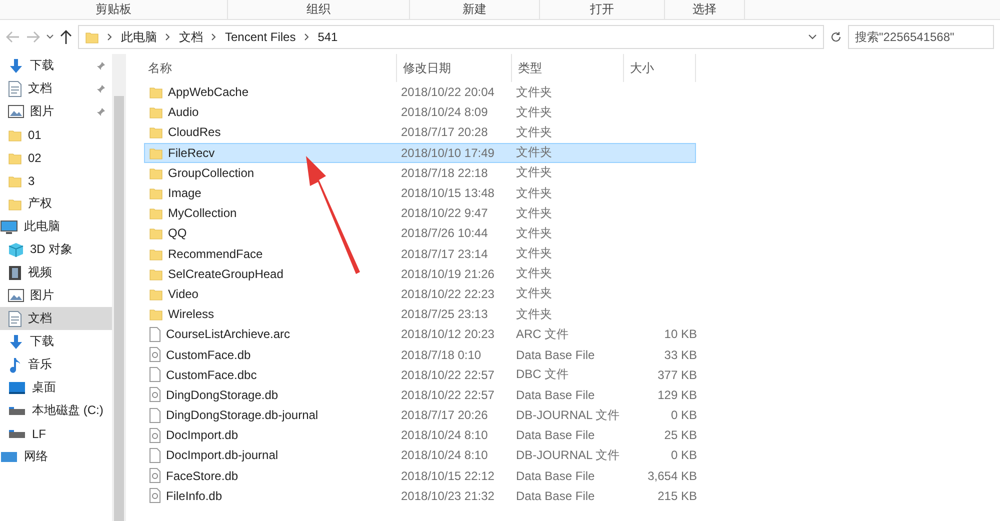 The height and width of the screenshot is (521, 1000). What do you see at coordinates (444, 213) in the screenshot?
I see `date-cell-text: 2018/10/22 9:47` at bounding box center [444, 213].